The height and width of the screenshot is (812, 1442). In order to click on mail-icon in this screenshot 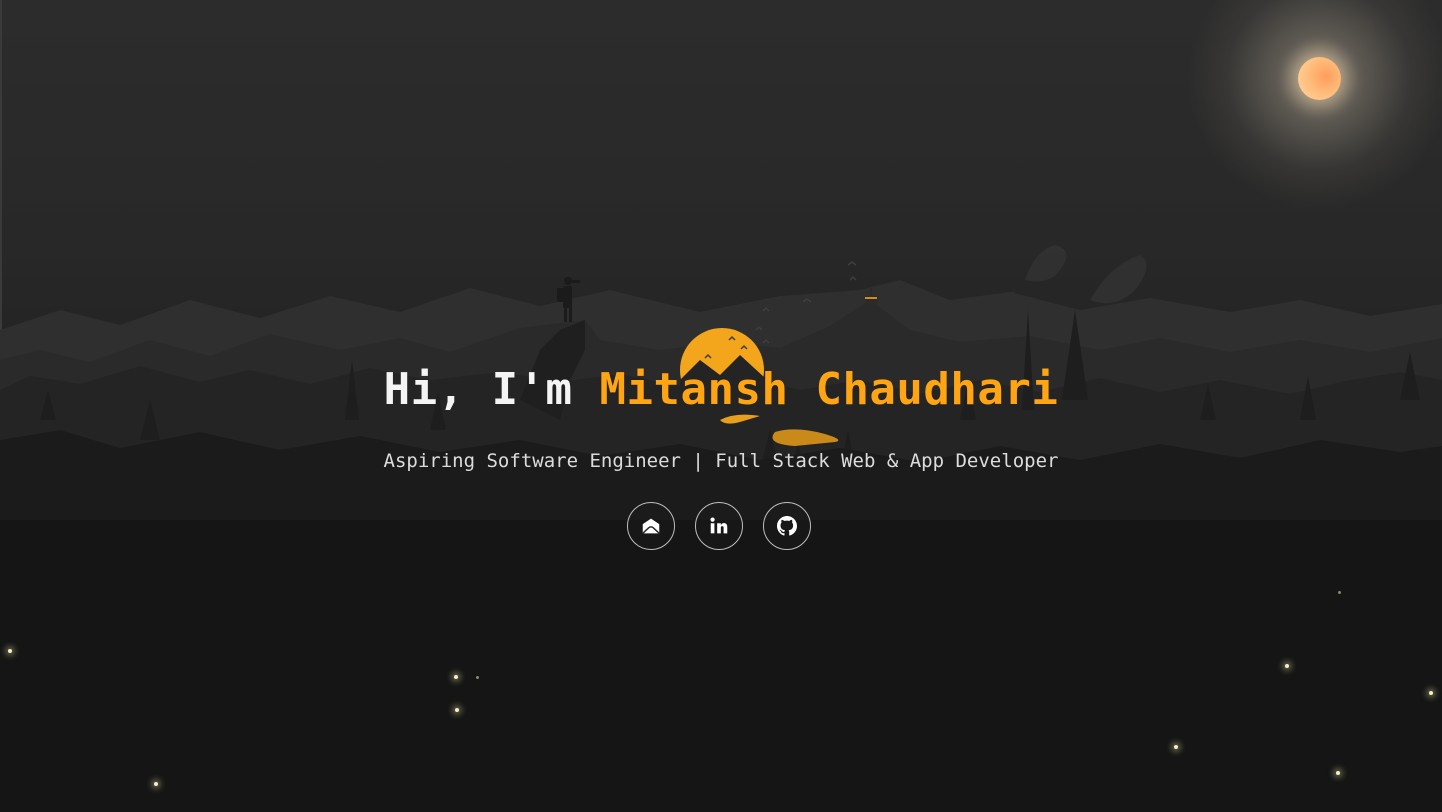, I will do `click(651, 526)`.